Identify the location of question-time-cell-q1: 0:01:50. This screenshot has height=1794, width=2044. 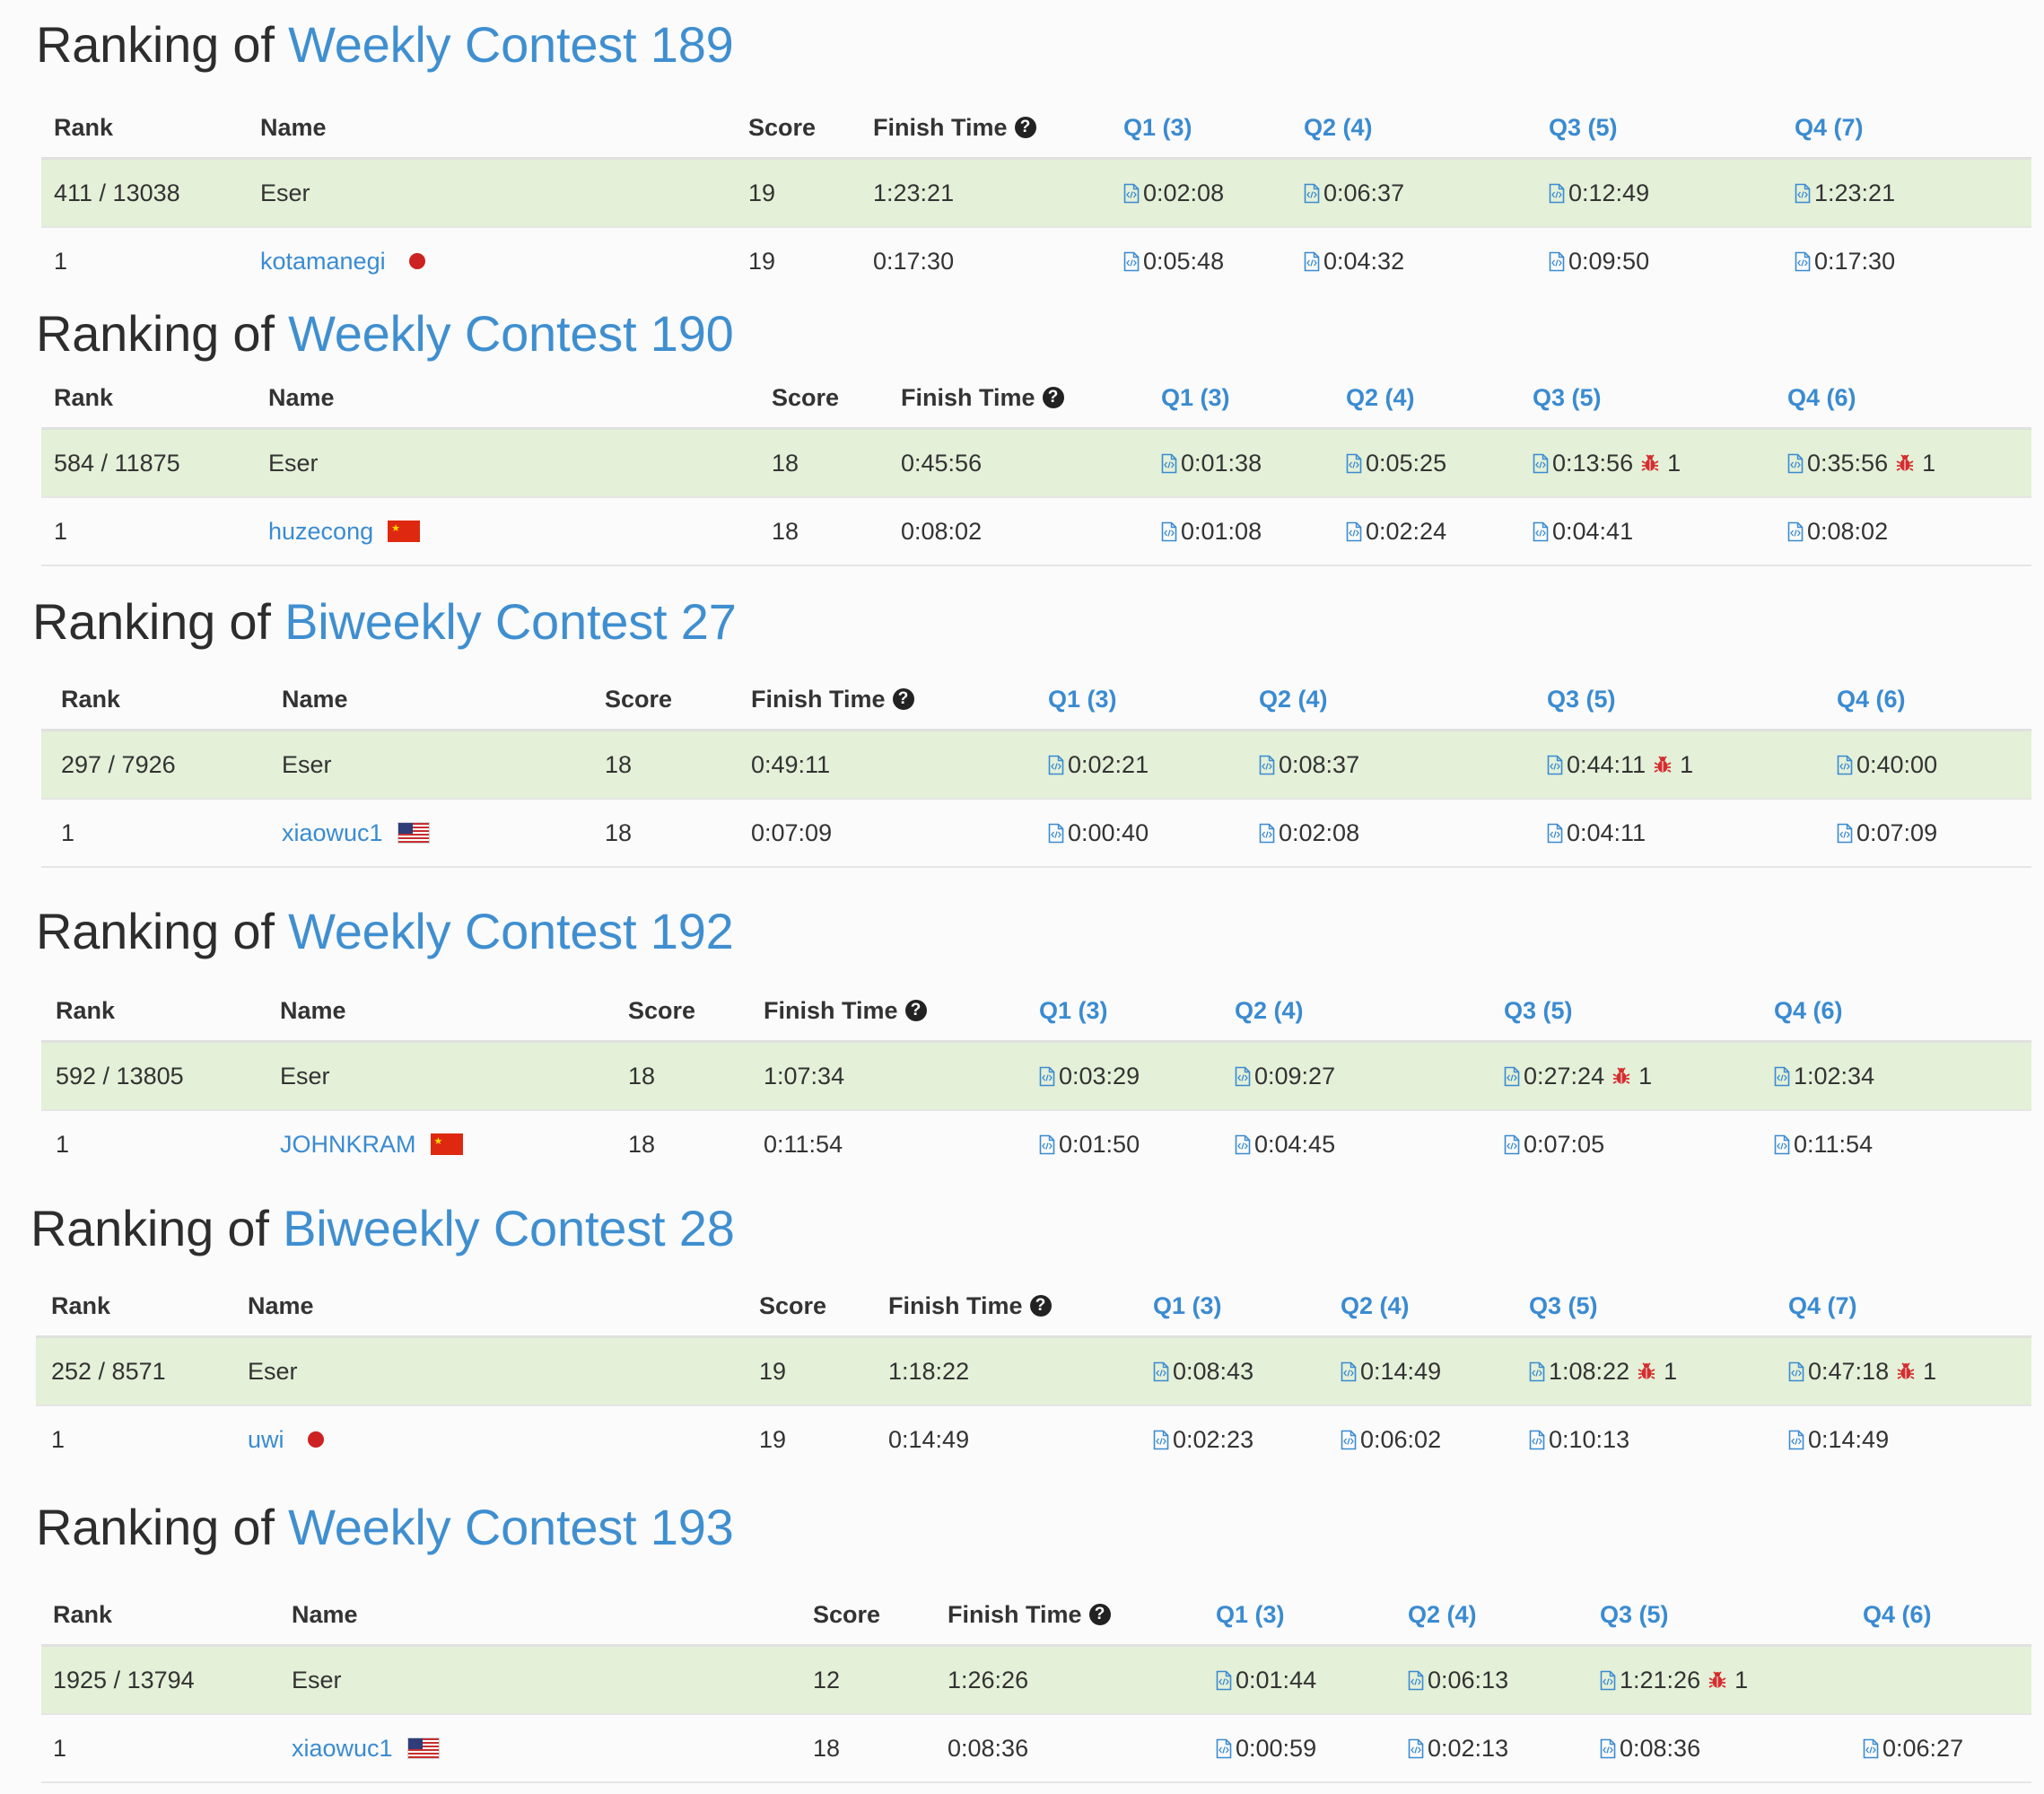
(1089, 1144).